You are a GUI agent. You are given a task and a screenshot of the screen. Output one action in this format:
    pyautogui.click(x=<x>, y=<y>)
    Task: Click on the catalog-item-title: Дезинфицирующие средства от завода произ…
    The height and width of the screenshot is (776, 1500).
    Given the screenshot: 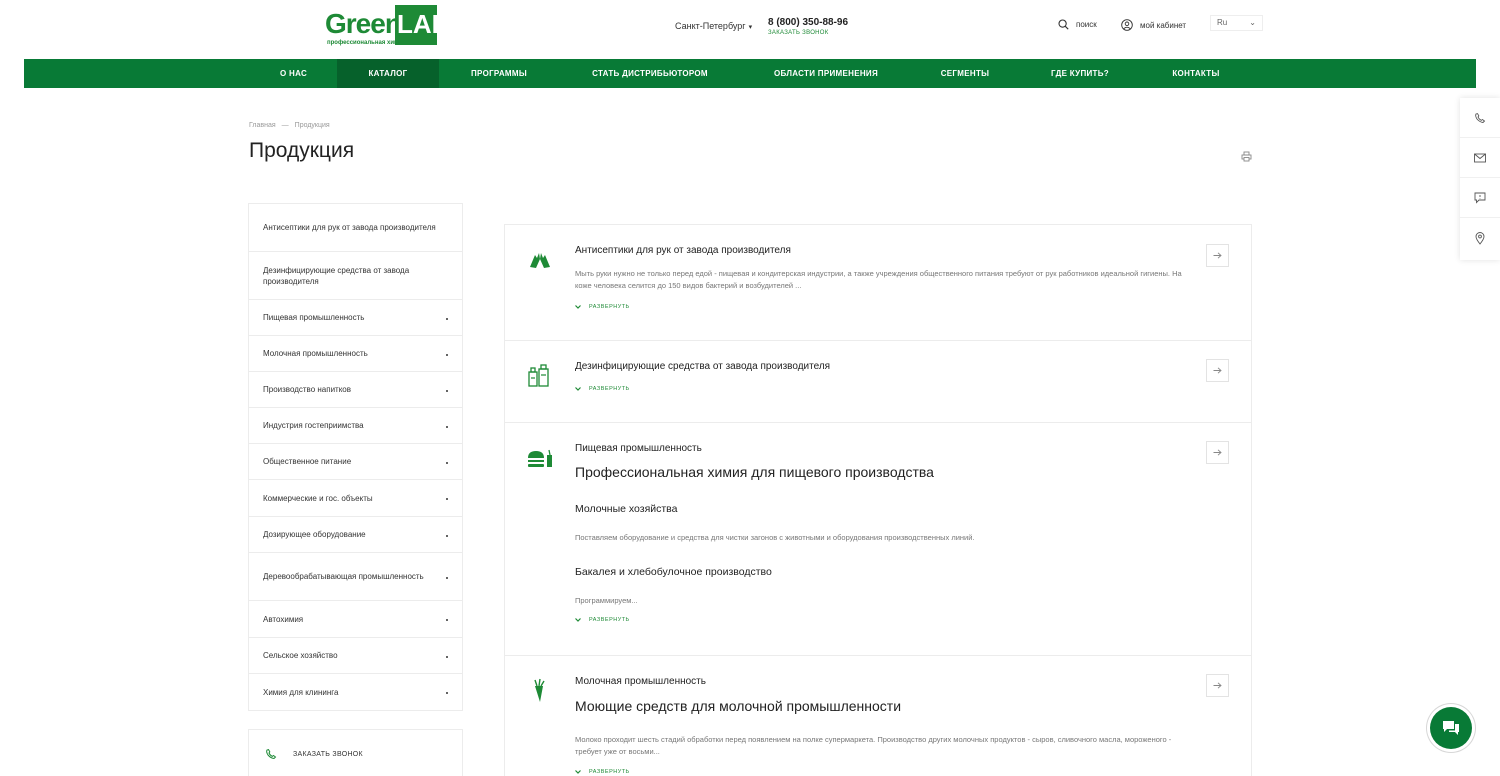 What is the action you would take?
    pyautogui.click(x=702, y=366)
    